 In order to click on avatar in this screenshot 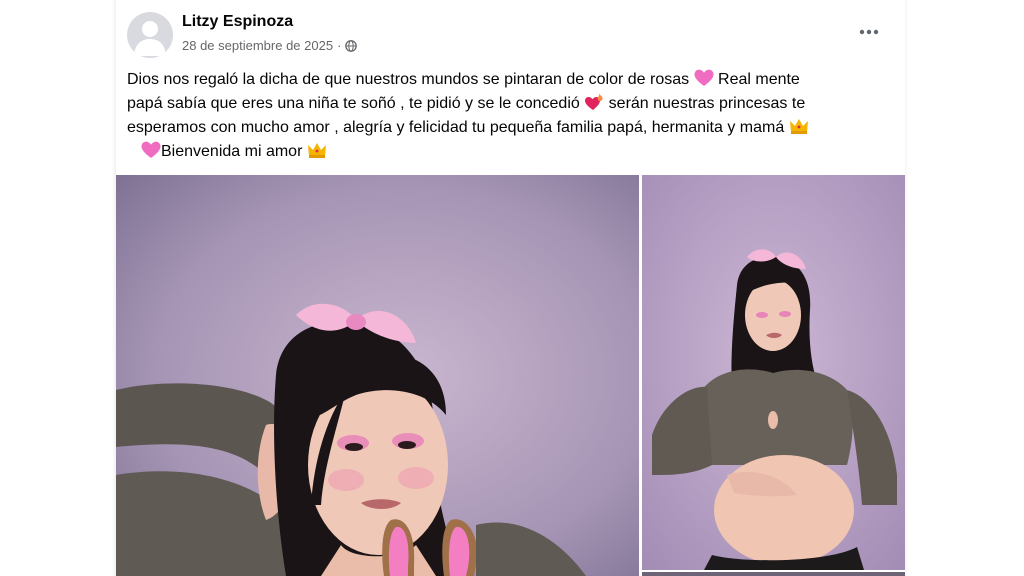, I will do `click(150, 35)`.